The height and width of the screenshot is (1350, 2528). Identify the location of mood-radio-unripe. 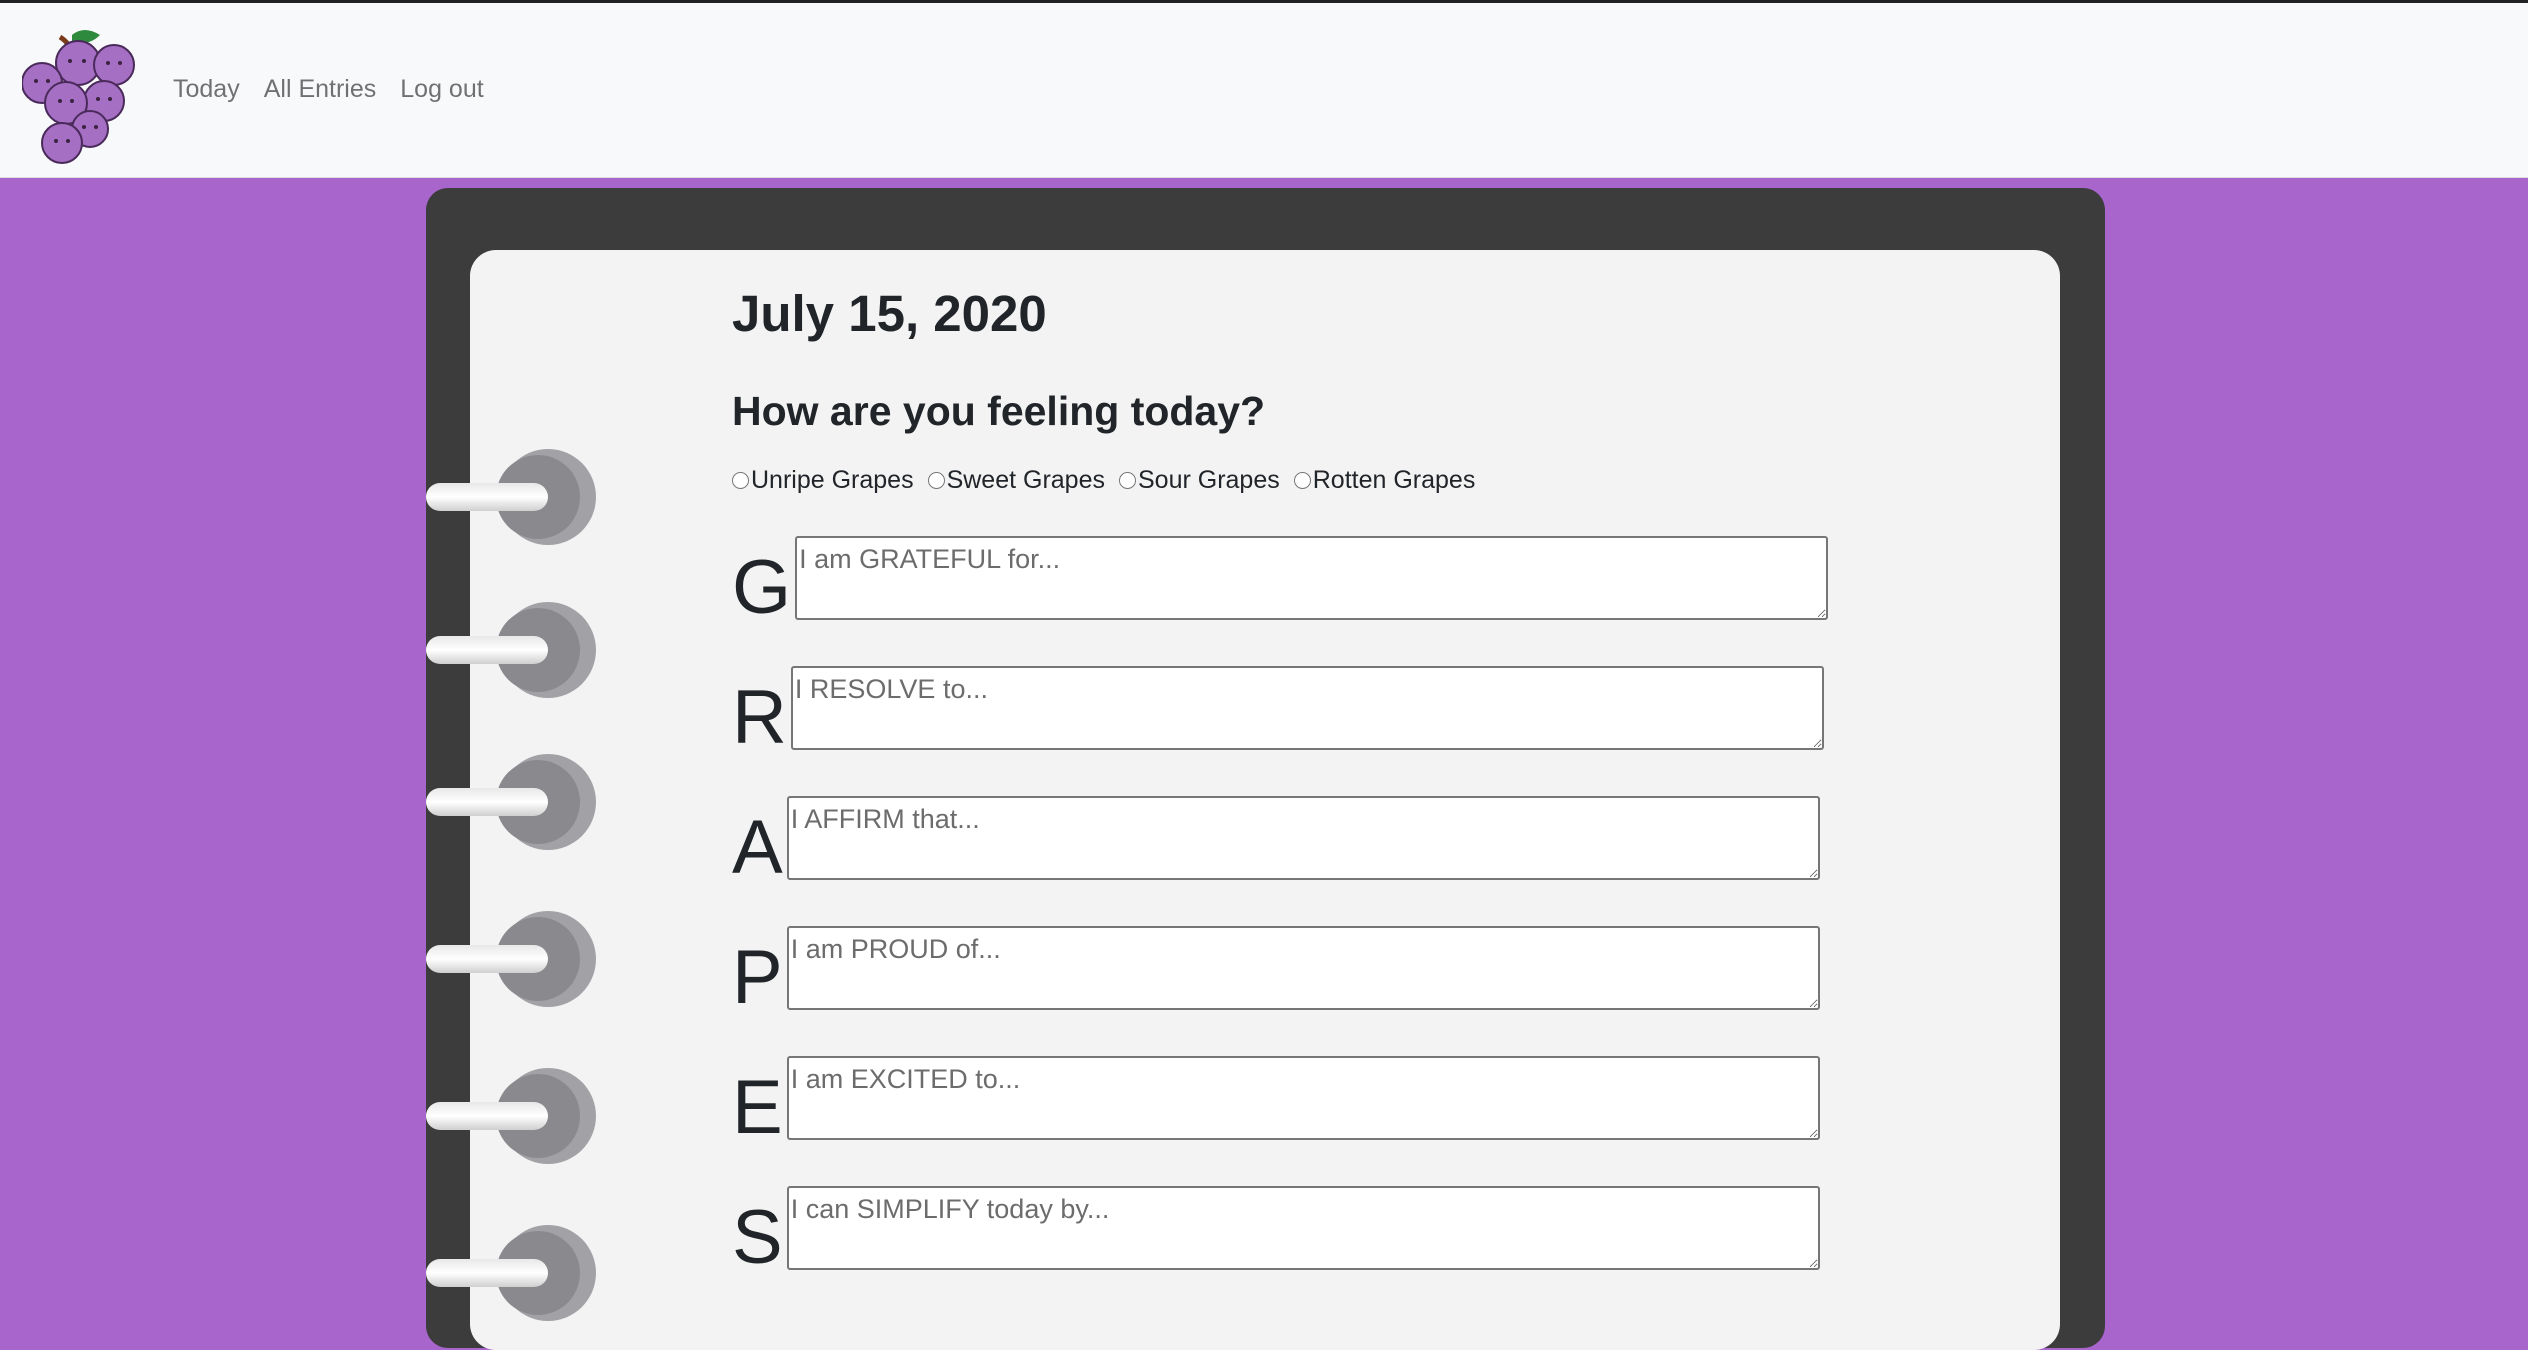
(740, 480).